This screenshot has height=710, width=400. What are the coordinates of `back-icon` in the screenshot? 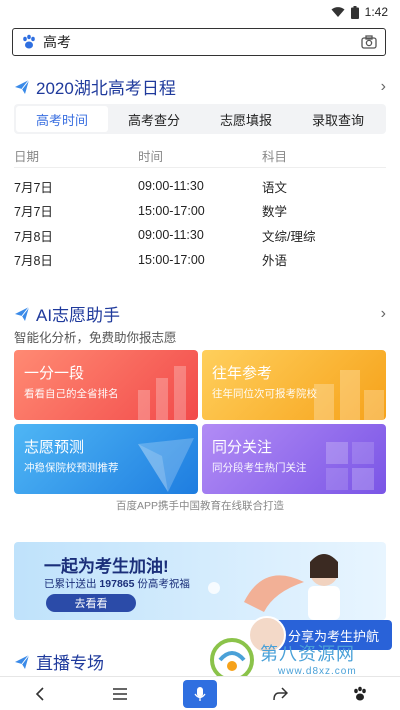 It's located at (39, 693).